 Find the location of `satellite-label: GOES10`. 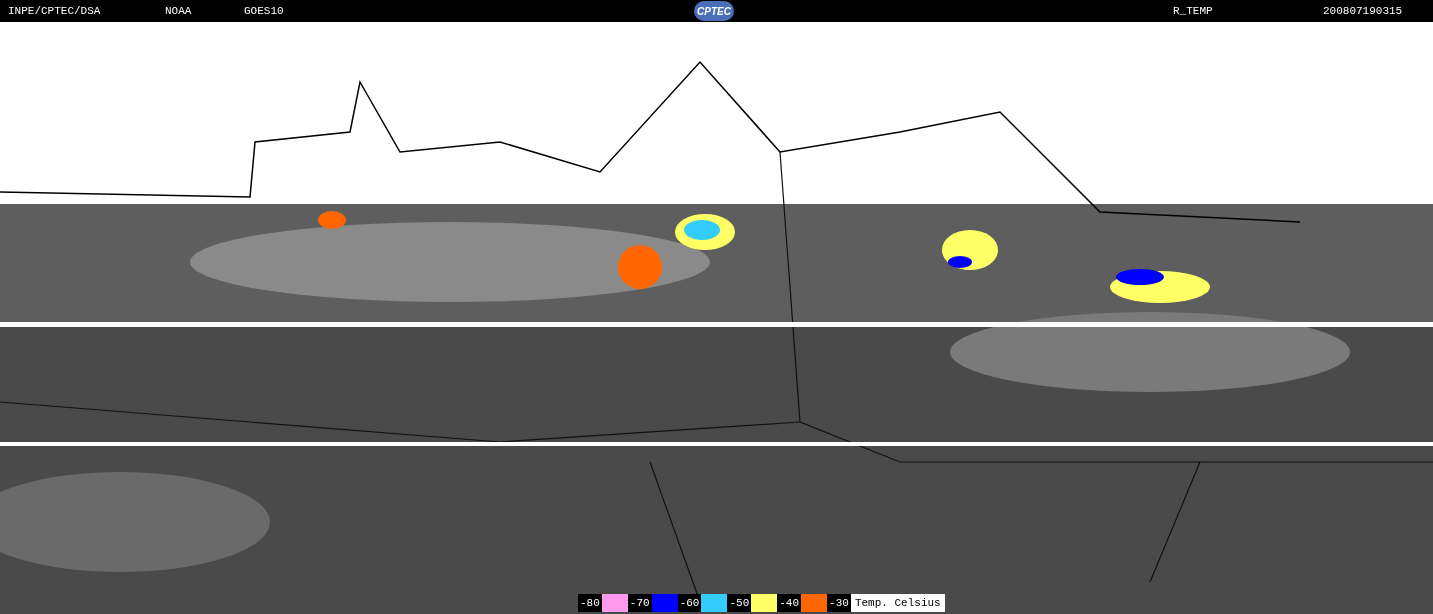

satellite-label: GOES10 is located at coordinates (264, 11).